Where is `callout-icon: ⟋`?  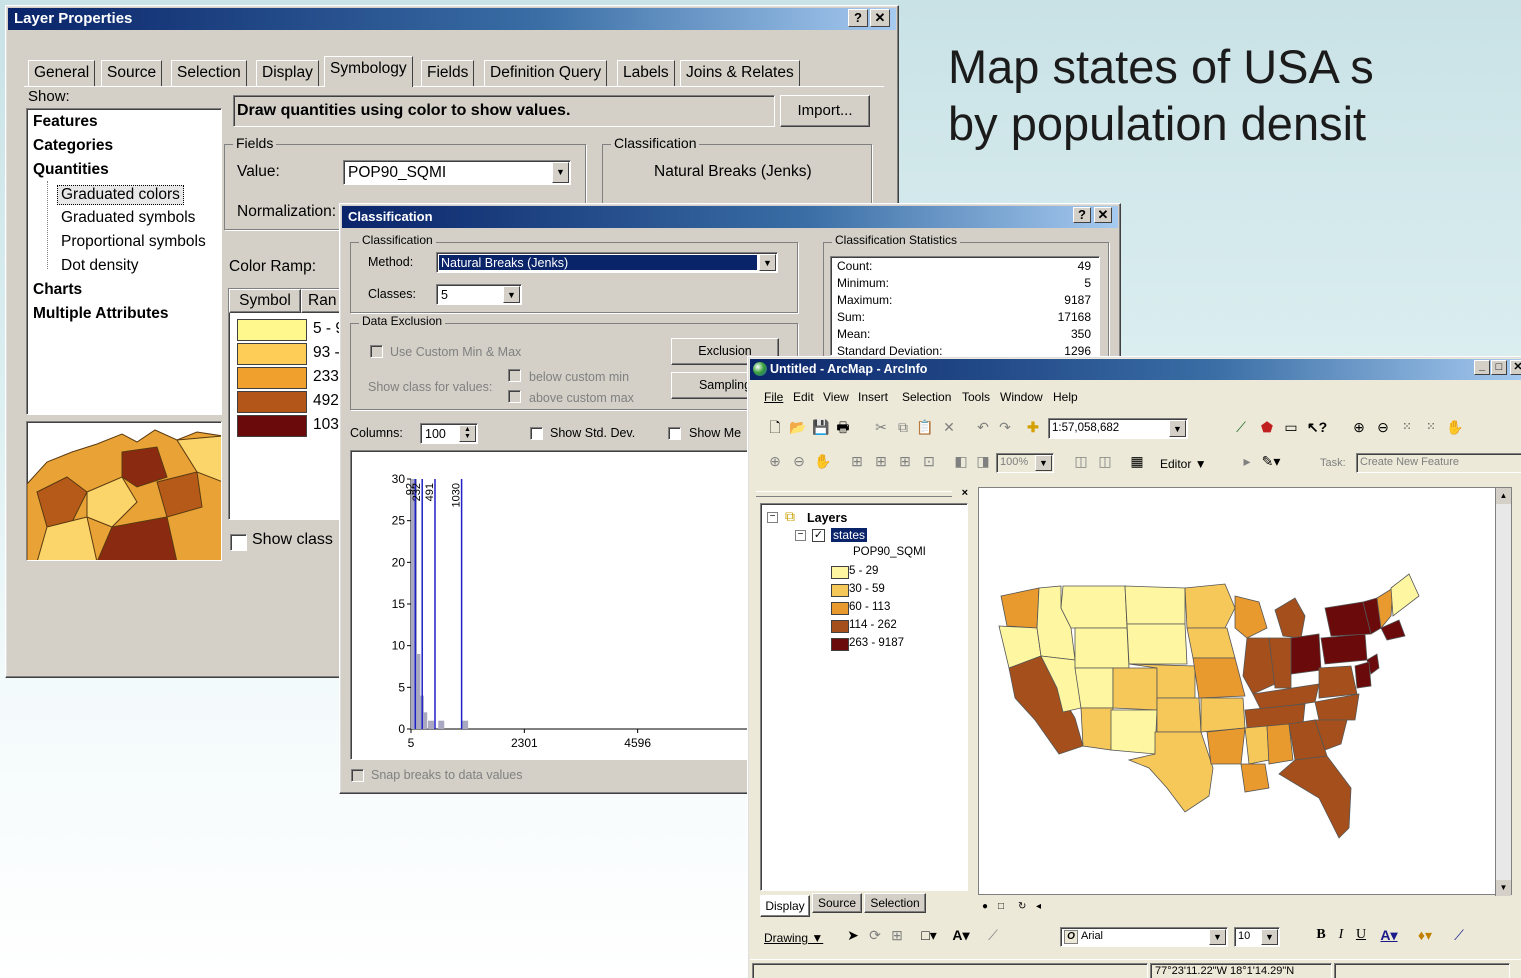
callout-icon: ⟋ is located at coordinates (993, 936).